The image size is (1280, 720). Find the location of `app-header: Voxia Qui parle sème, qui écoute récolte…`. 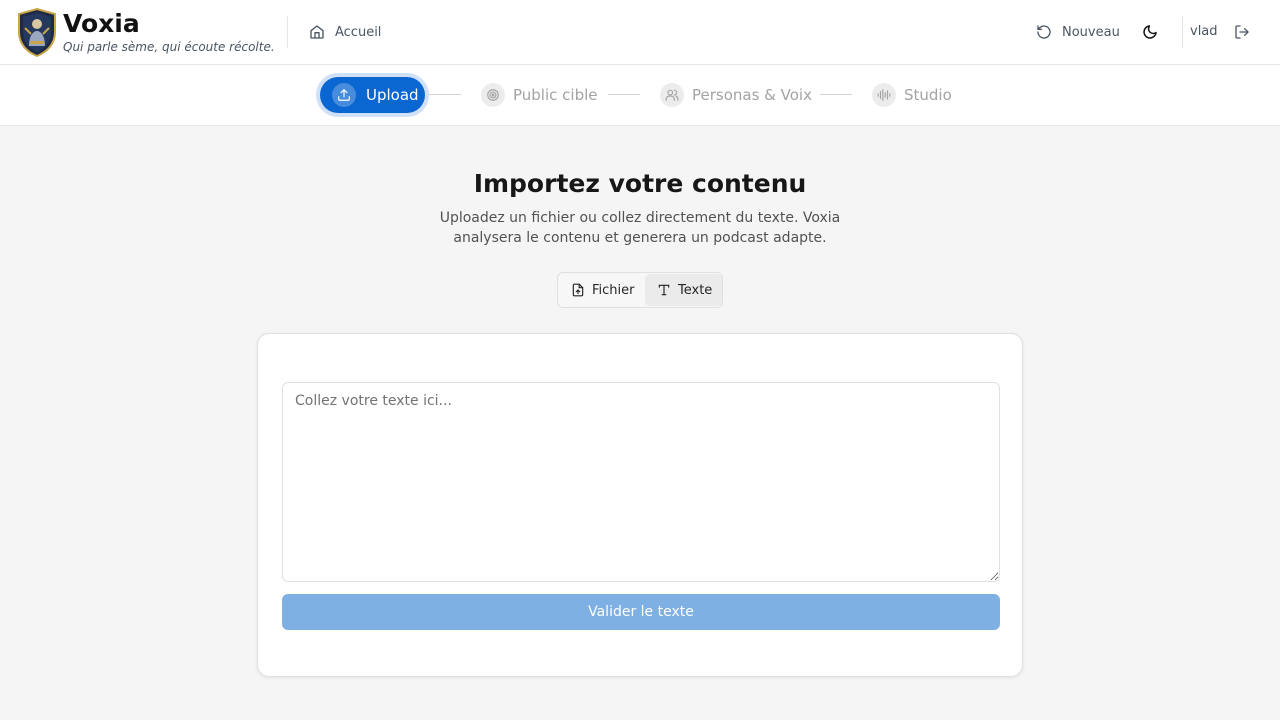

app-header: Voxia Qui parle sème, qui écoute récolte… is located at coordinates (640, 32).